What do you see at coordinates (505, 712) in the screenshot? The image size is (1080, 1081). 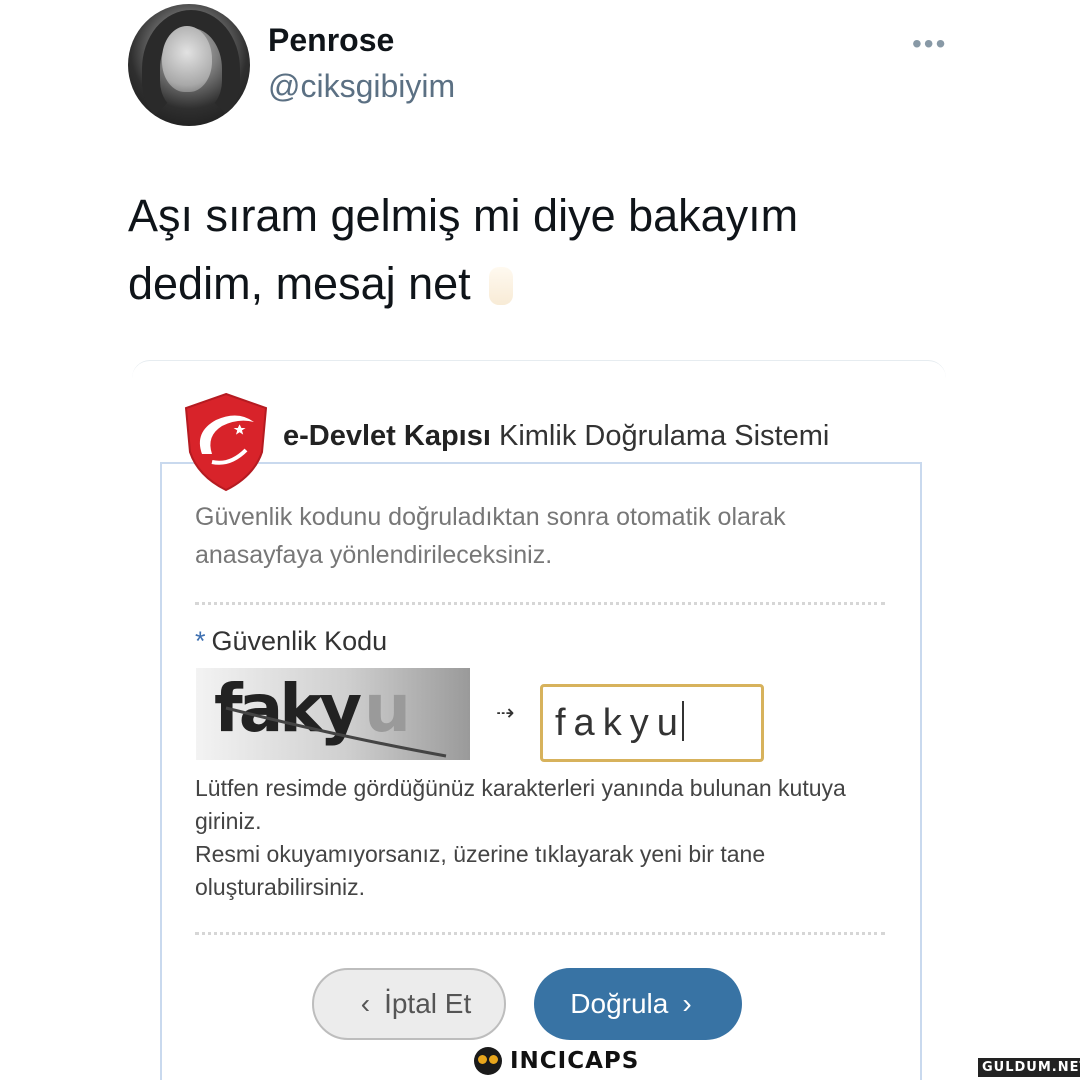 I see `arrow-right-icon: ⇢` at bounding box center [505, 712].